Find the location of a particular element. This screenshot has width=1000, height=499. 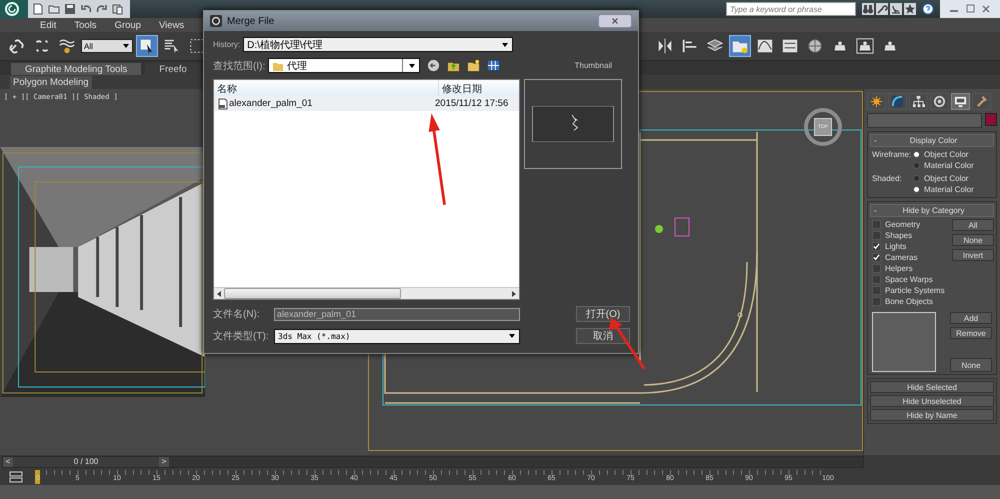

file-name: alexander_palm_01 is located at coordinates (271, 103).